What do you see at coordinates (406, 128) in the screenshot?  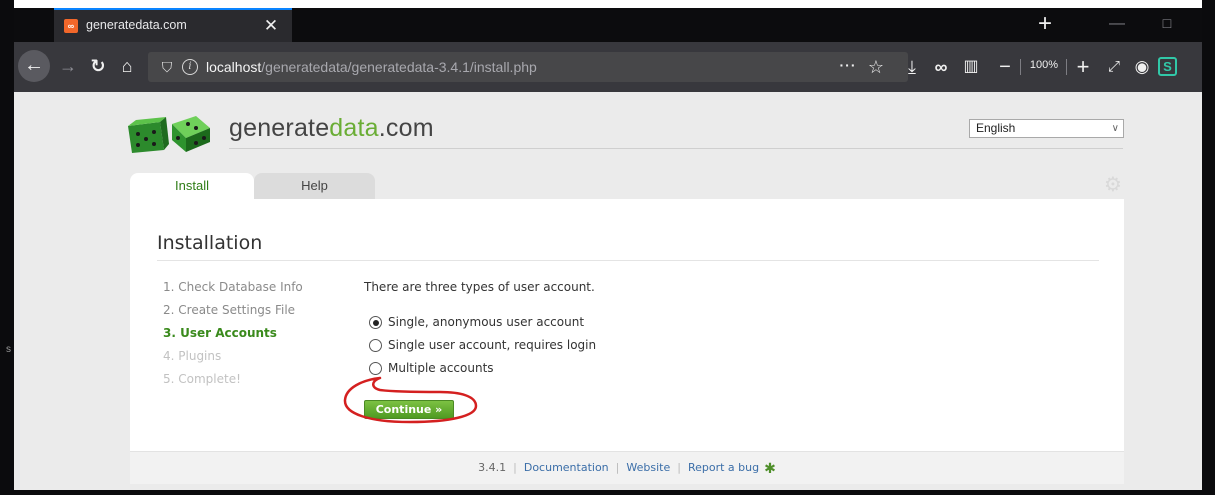 I see `logo-text-suffix: .com` at bounding box center [406, 128].